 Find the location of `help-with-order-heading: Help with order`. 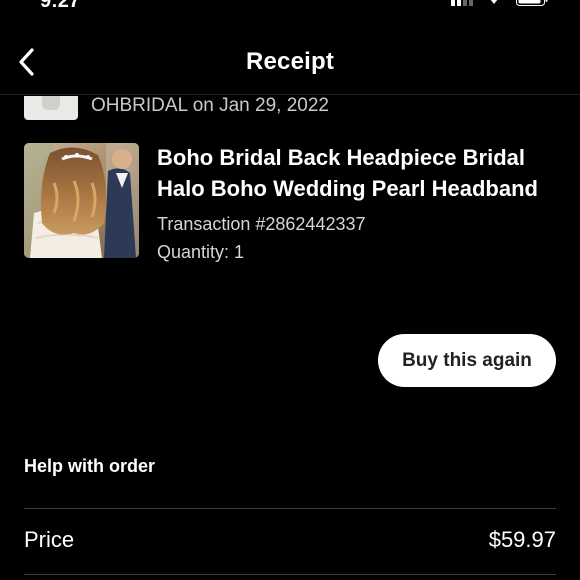

help-with-order-heading: Help with order is located at coordinates (90, 466).